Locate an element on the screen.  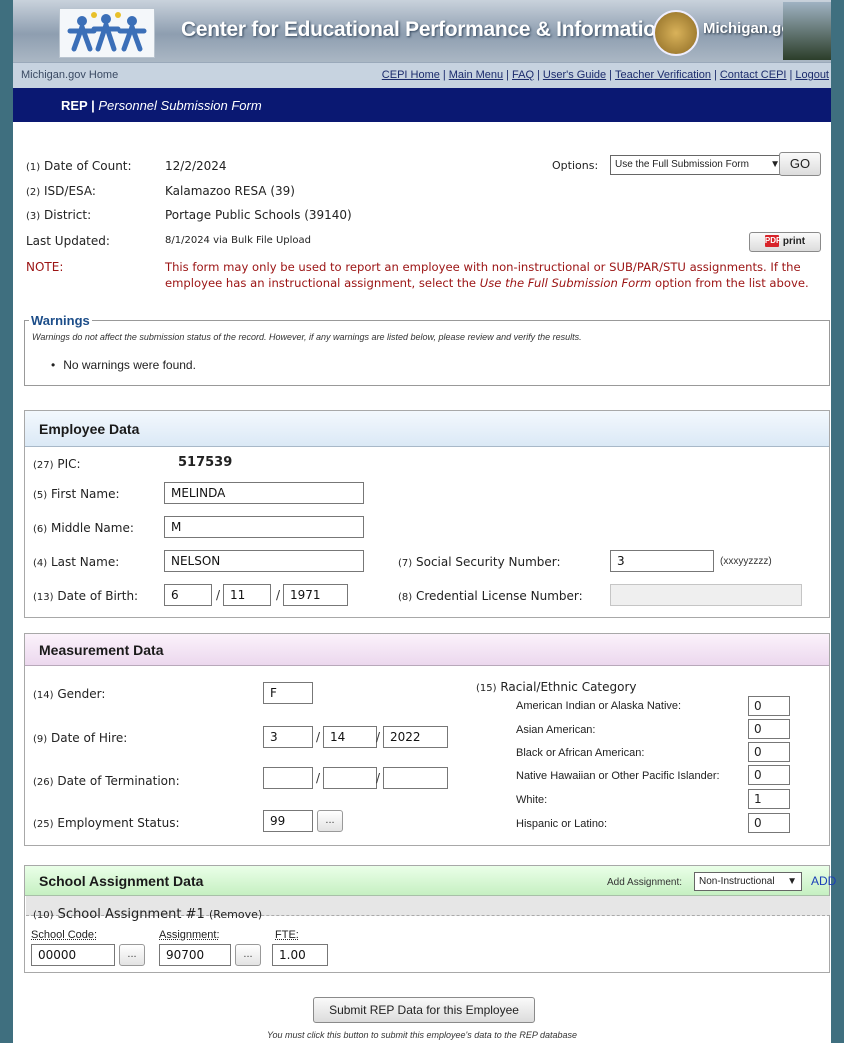
school-code-input: 00000 is located at coordinates (73, 955).